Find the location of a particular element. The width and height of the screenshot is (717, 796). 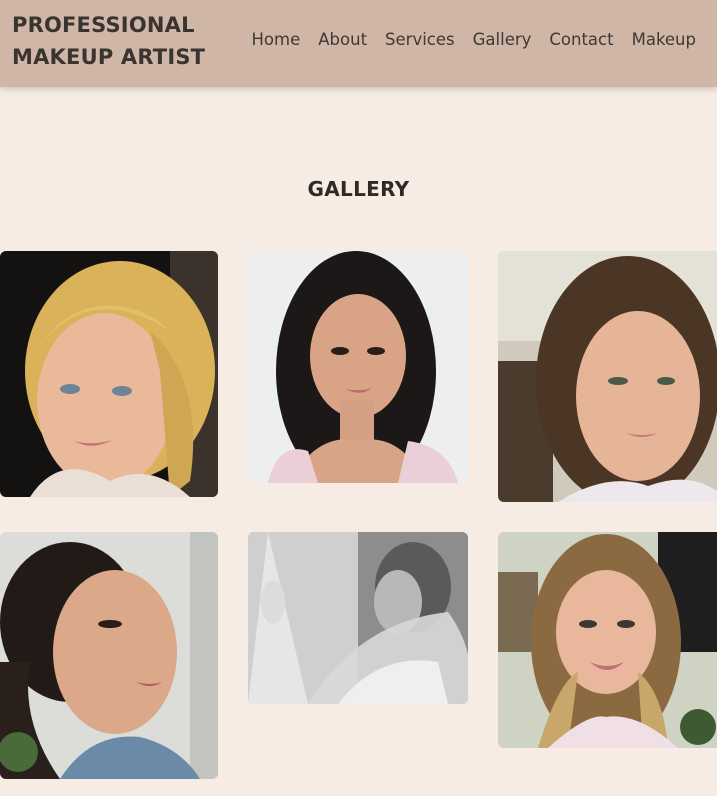

nav-contact: Contact is located at coordinates (581, 39).